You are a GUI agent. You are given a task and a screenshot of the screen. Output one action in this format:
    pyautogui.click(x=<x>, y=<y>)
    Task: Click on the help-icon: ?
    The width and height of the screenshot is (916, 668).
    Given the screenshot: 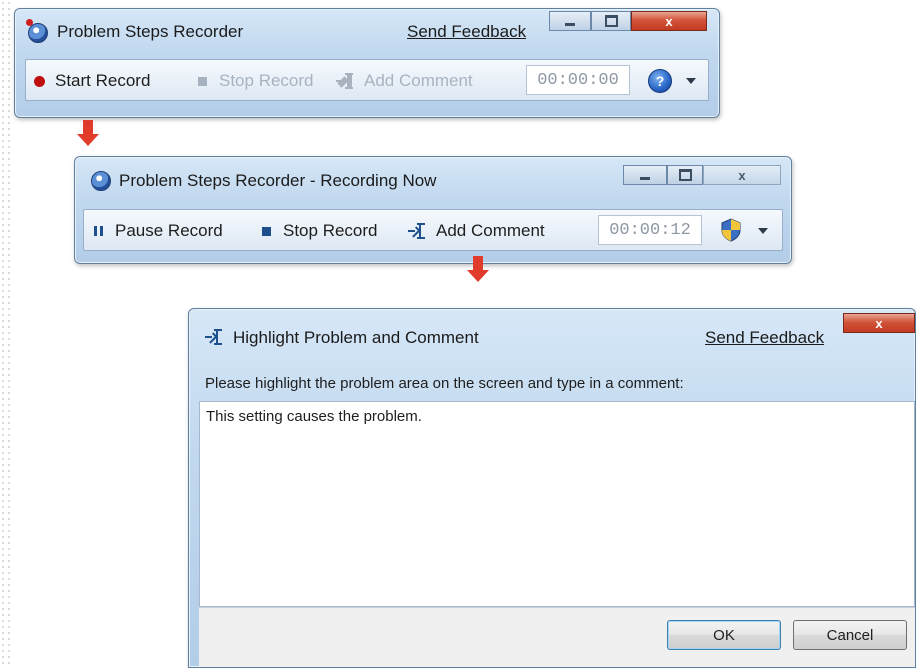 What is the action you would take?
    pyautogui.click(x=660, y=81)
    